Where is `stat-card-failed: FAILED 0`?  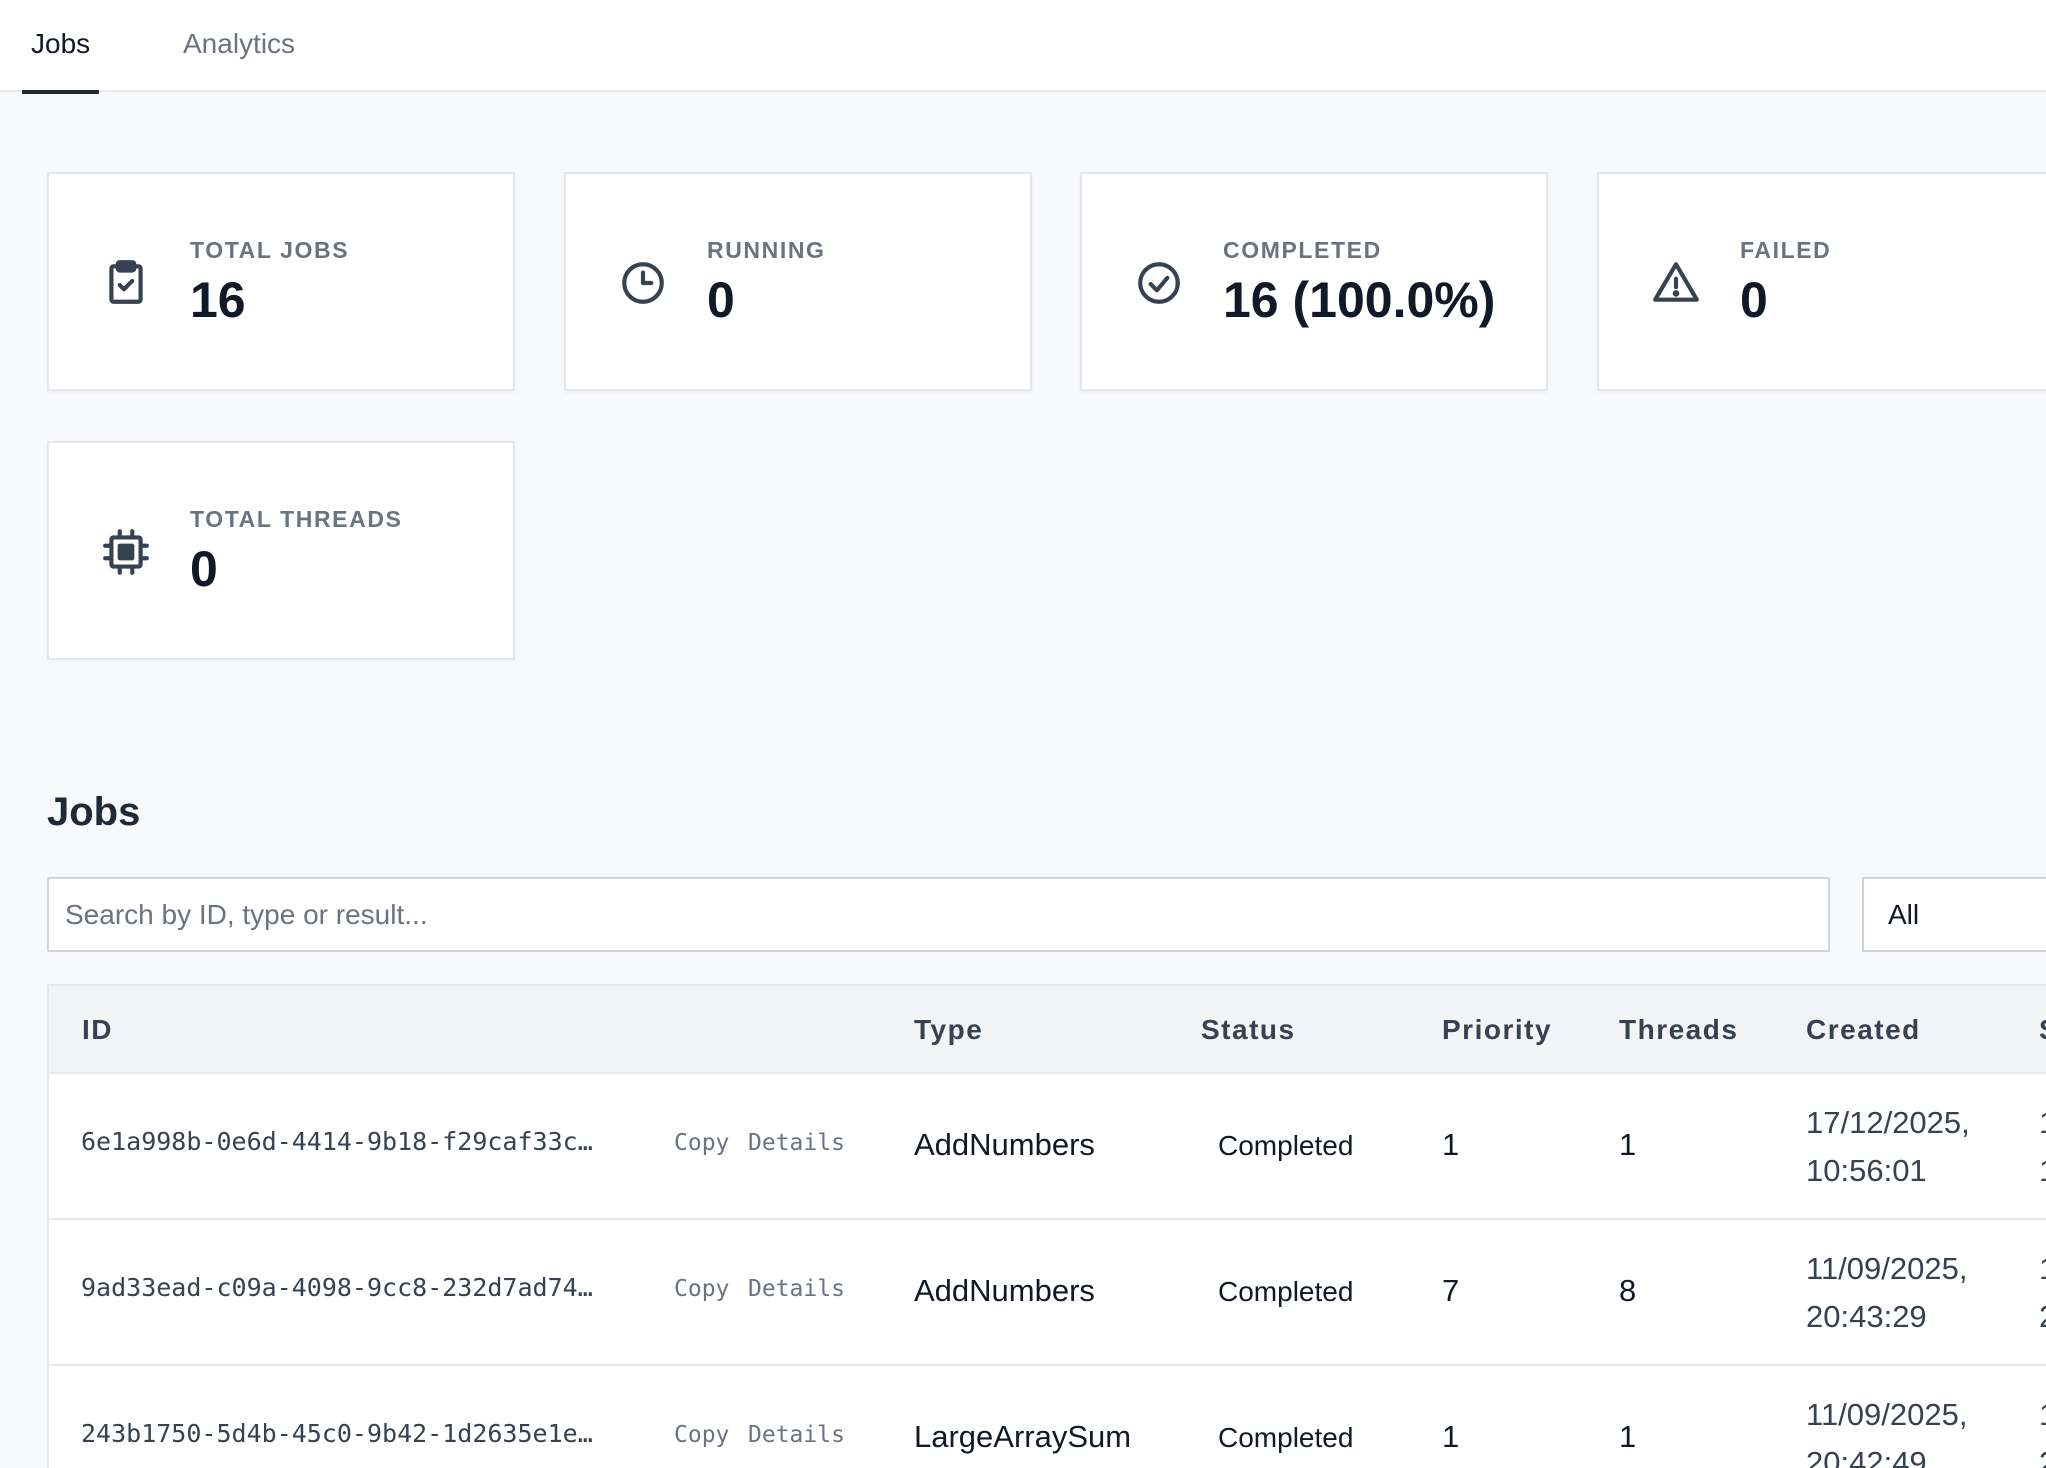 stat-card-failed: FAILED 0 is located at coordinates (1821, 281).